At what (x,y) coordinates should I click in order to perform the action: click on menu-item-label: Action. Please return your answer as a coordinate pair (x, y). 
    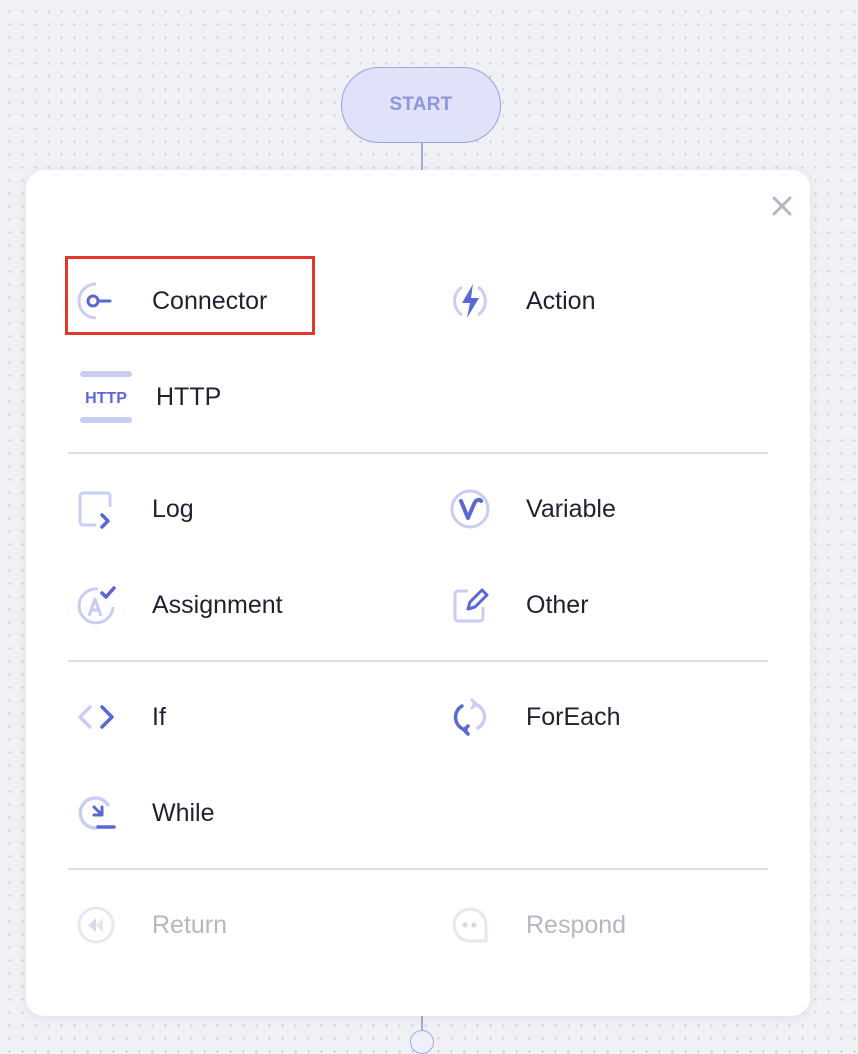
    Looking at the image, I should click on (561, 300).